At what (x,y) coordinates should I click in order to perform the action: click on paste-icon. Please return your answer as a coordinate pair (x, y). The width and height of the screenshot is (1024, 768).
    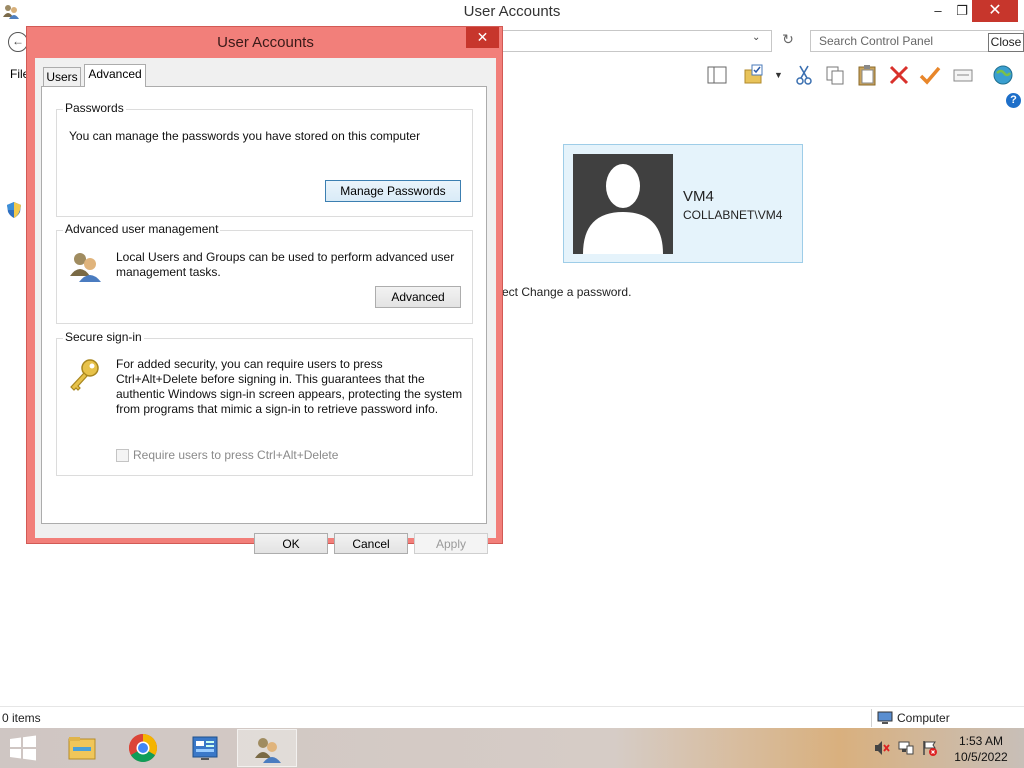
    Looking at the image, I should click on (867, 75).